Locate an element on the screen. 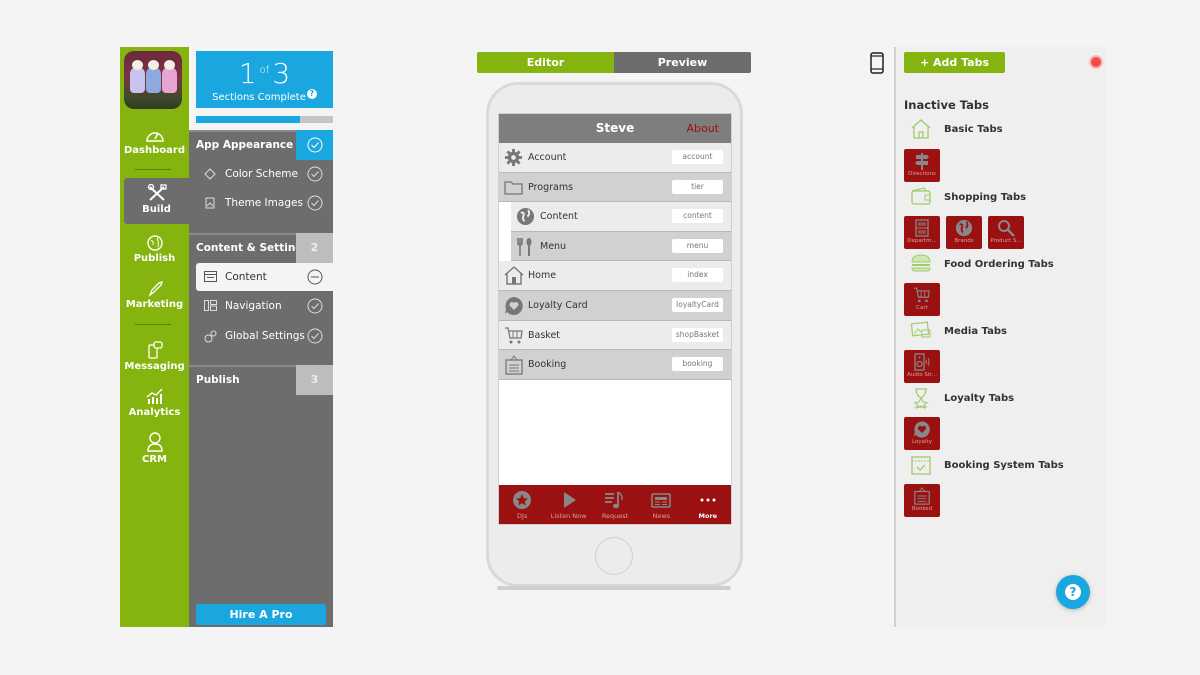 The image size is (1200, 675). tile-label: Brands is located at coordinates (964, 241).